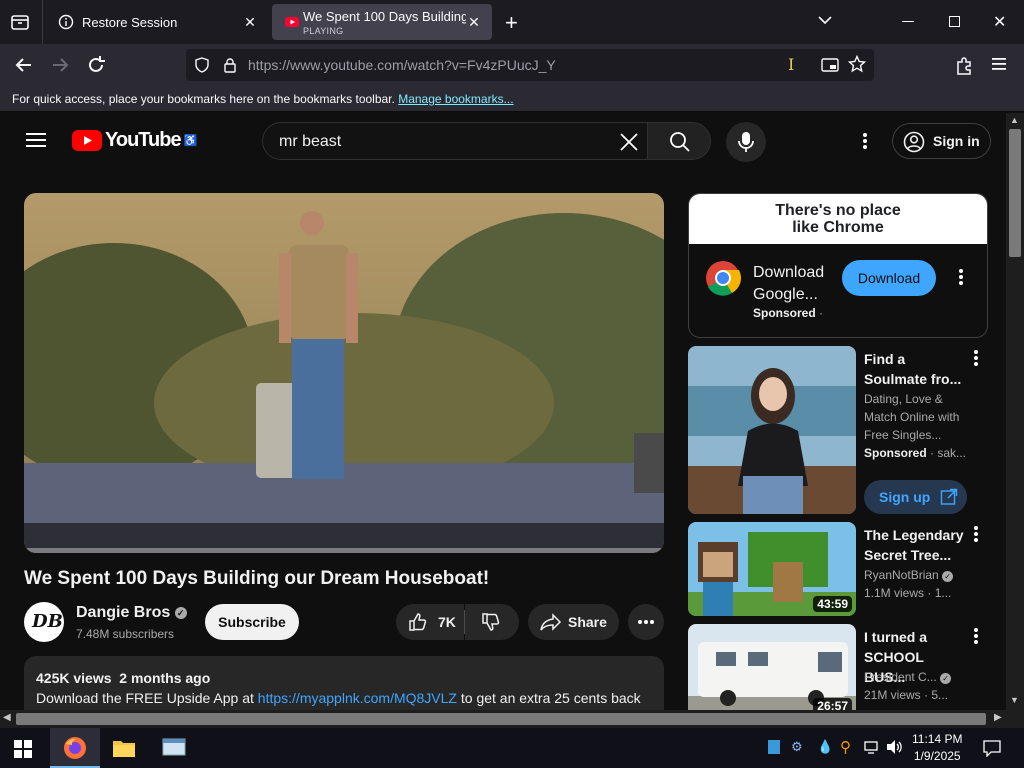 Image resolution: width=1024 pixels, height=768 pixels. I want to click on system-clock: 11:14 PM 1/9/2025, so click(937, 748).